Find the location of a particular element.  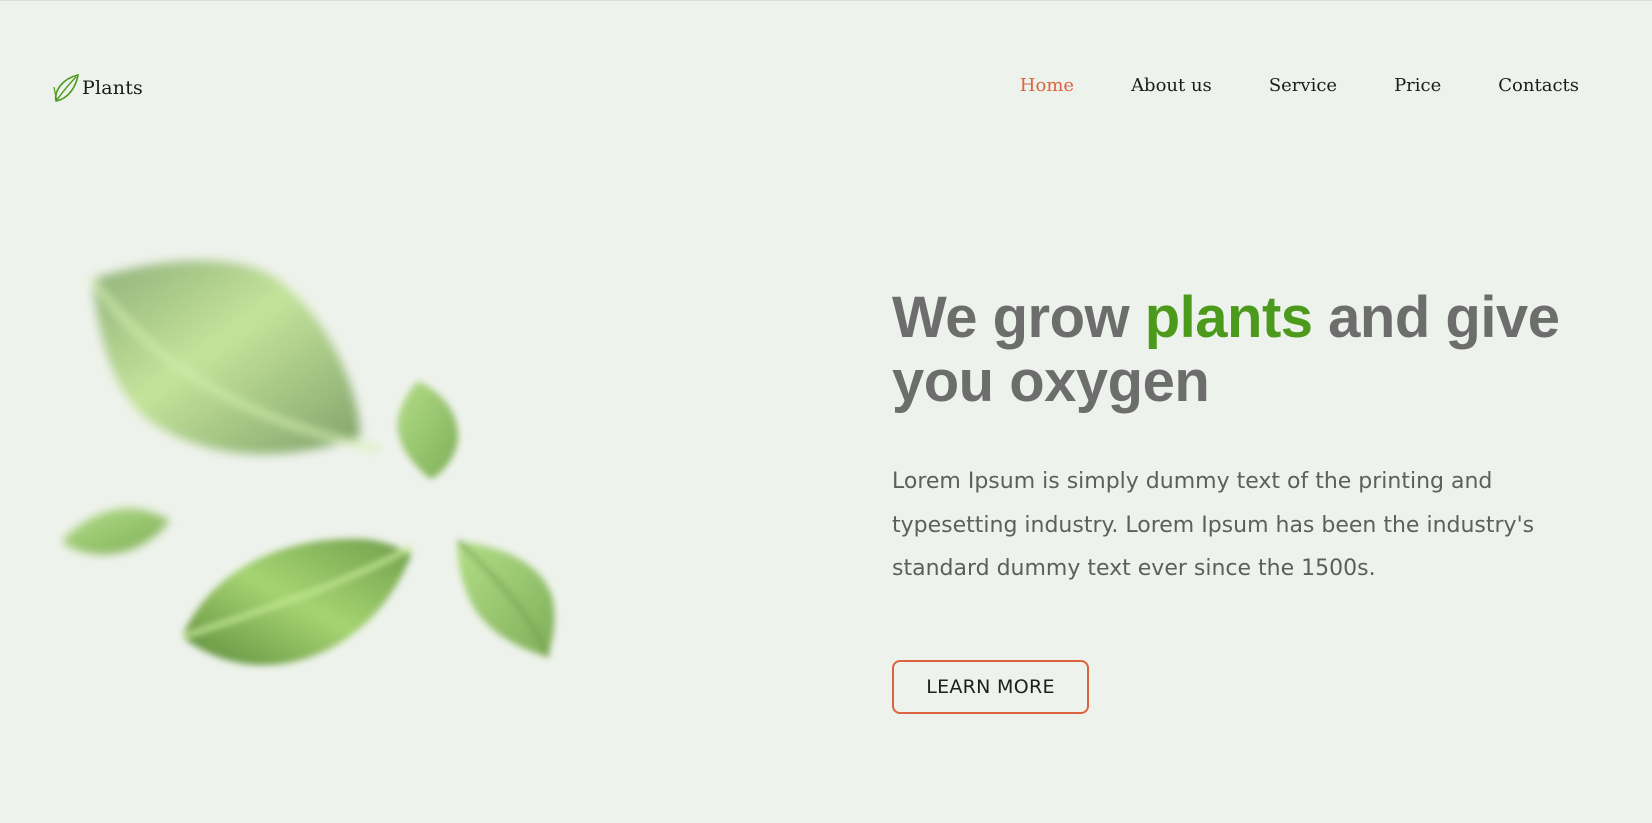

learn-more-button: LEARN MORE is located at coordinates (990, 687).